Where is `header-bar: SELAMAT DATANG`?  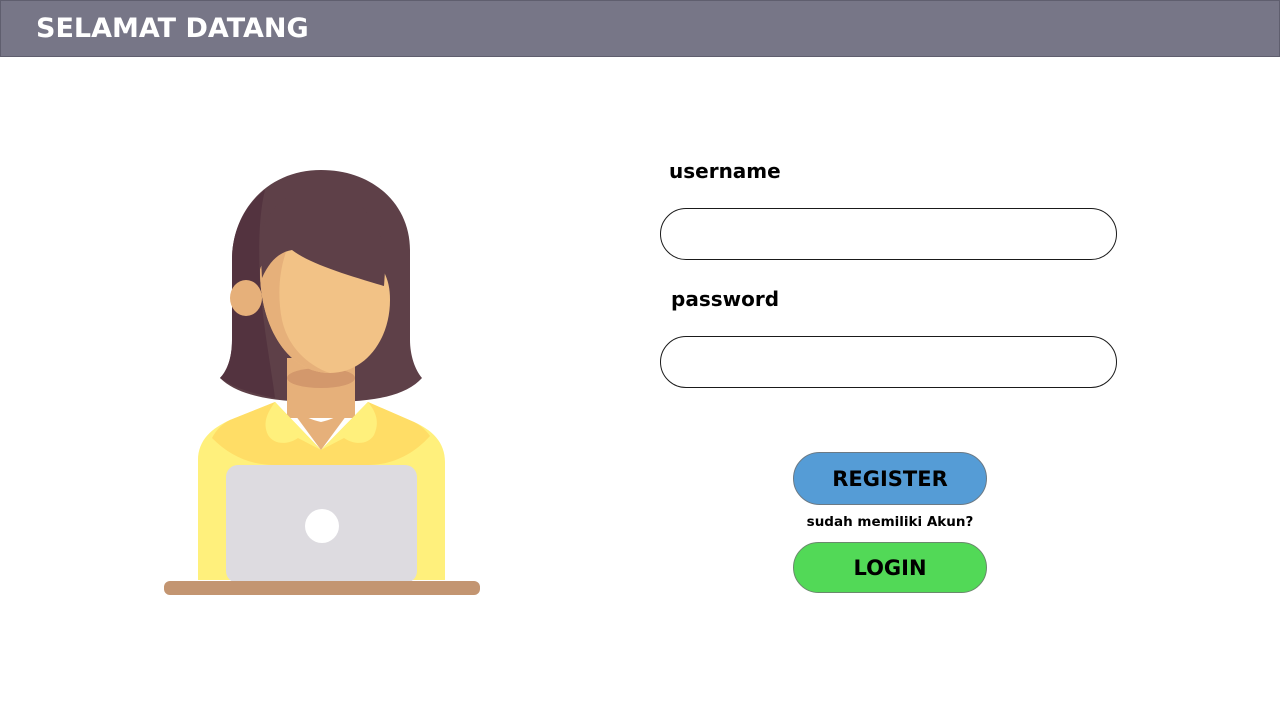
header-bar: SELAMAT DATANG is located at coordinates (640, 28).